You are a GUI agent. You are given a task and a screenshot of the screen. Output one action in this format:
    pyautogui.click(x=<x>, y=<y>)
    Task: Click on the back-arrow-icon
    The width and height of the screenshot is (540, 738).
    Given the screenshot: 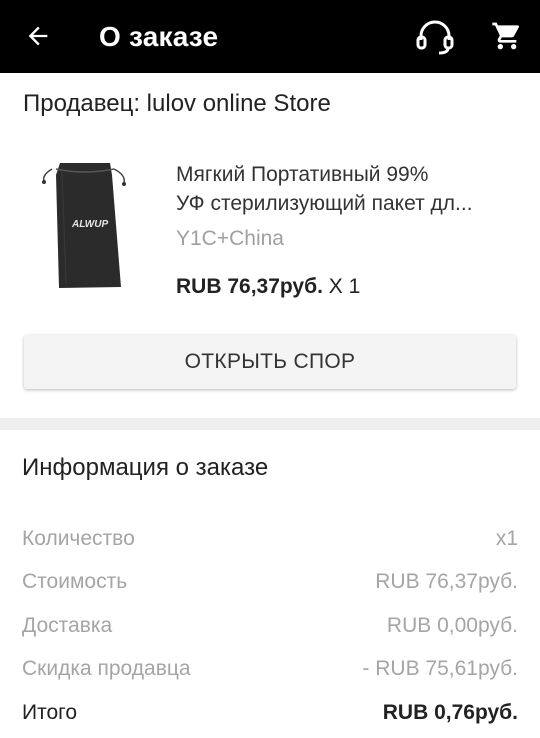 What is the action you would take?
    pyautogui.click(x=38, y=36)
    